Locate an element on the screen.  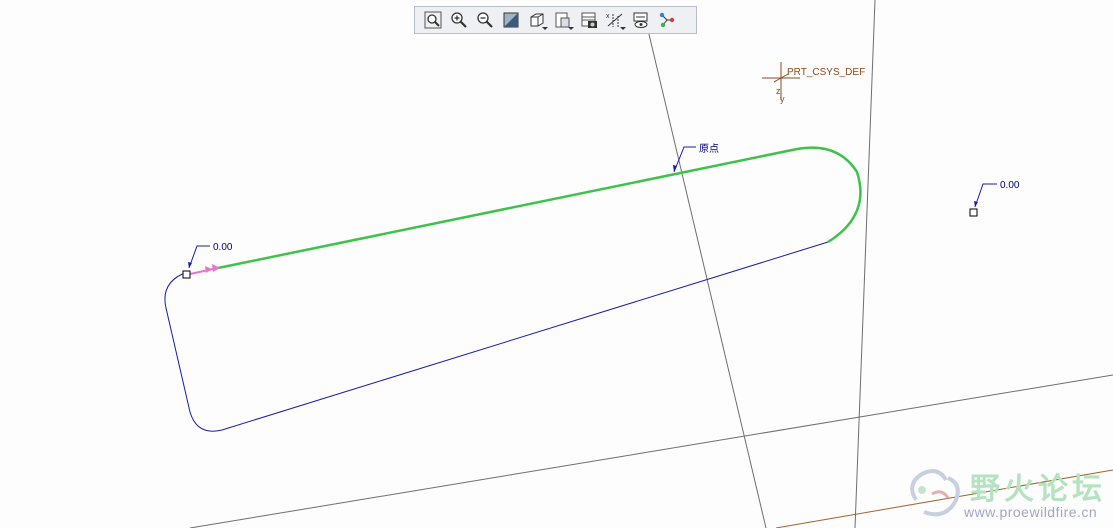
saved-views-button is located at coordinates (563, 20).